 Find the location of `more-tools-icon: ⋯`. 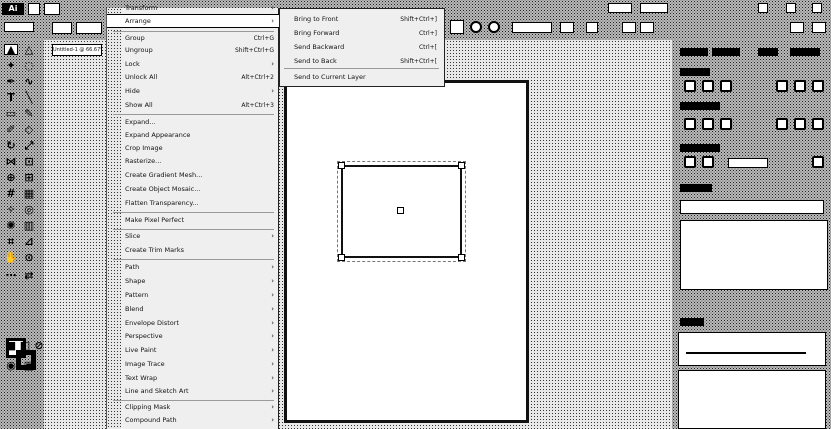

more-tools-icon: ⋯ is located at coordinates (11, 275).